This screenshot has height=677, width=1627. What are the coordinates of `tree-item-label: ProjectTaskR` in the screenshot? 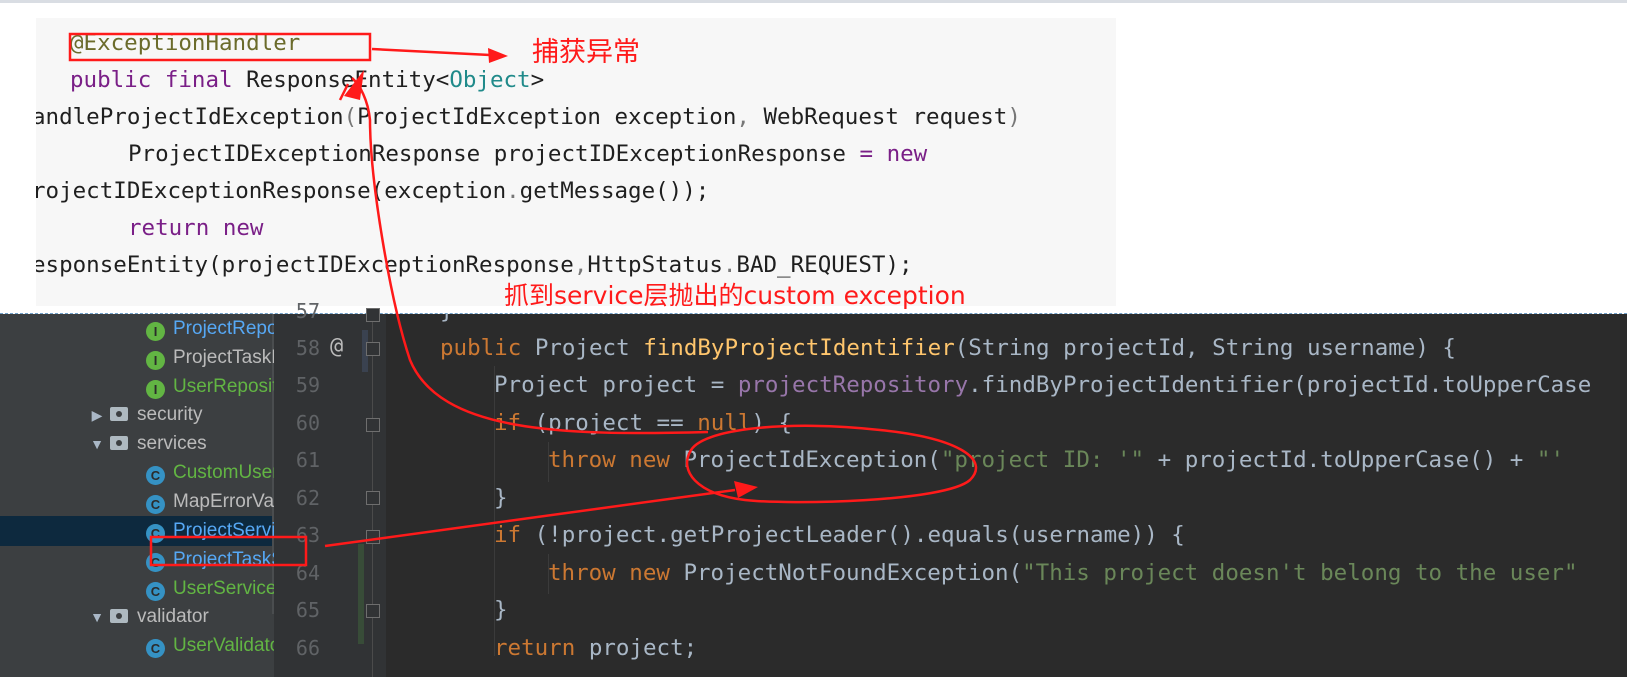 It's located at (223, 357).